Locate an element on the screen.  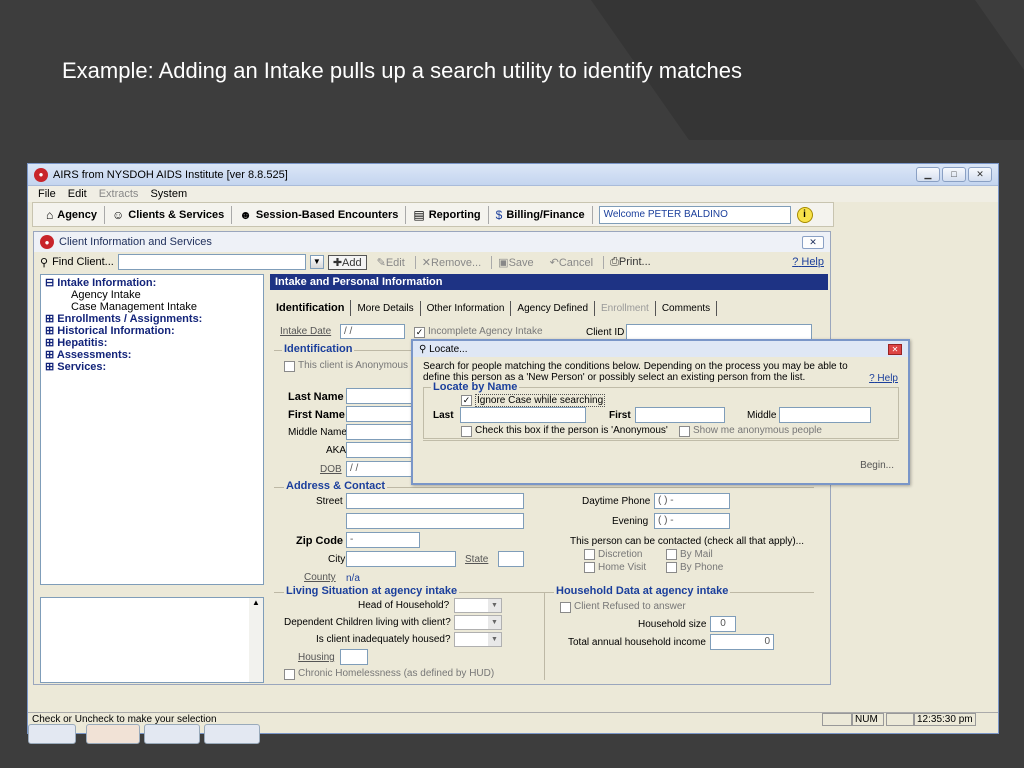
anonymous-label: This client is Anonymous is located at coordinates (353, 365).